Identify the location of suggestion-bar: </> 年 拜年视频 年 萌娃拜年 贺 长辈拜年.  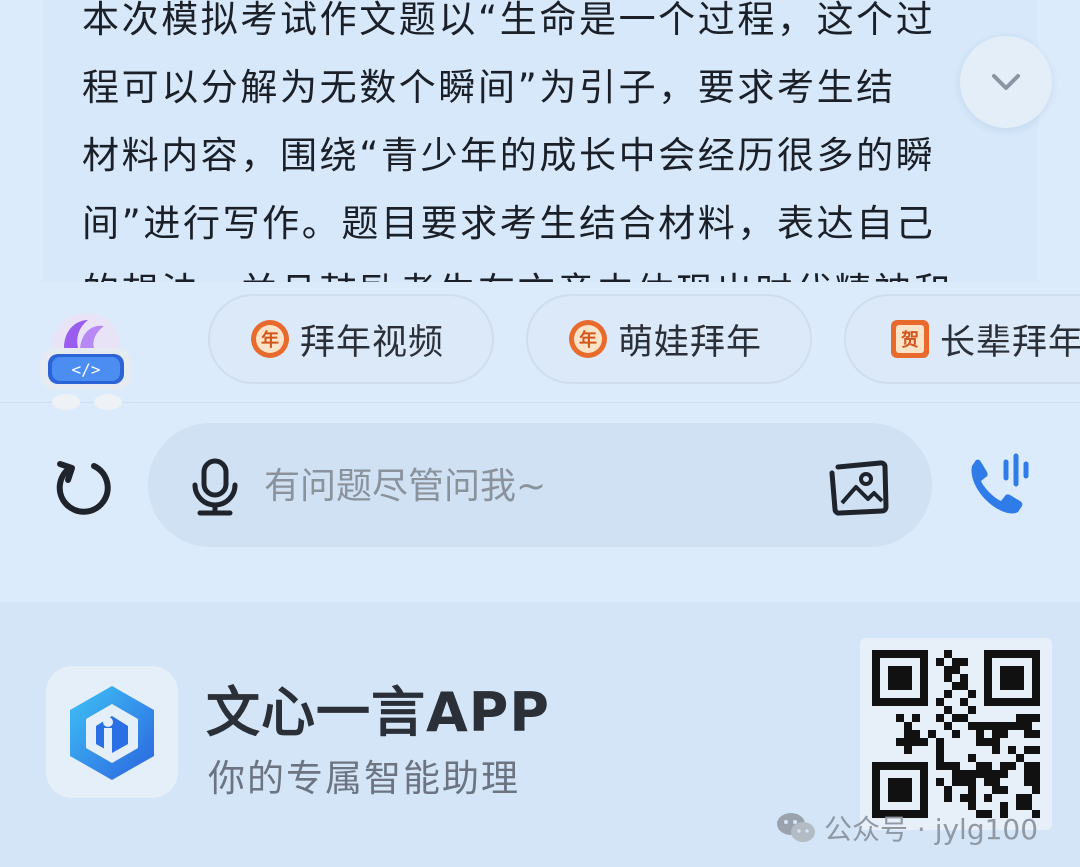
(540, 346).